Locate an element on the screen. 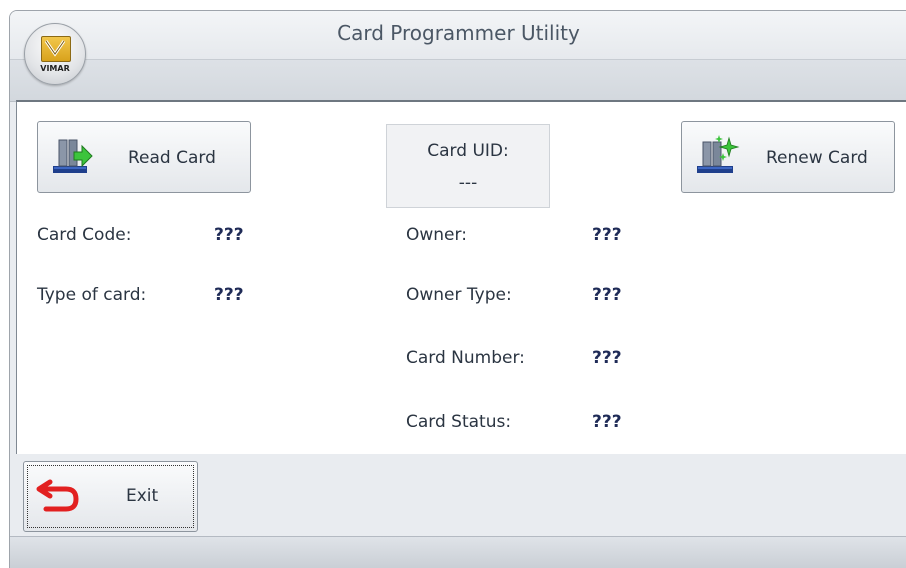 The width and height of the screenshot is (906, 568). exit-arrow-icon is located at coordinates (57, 495).